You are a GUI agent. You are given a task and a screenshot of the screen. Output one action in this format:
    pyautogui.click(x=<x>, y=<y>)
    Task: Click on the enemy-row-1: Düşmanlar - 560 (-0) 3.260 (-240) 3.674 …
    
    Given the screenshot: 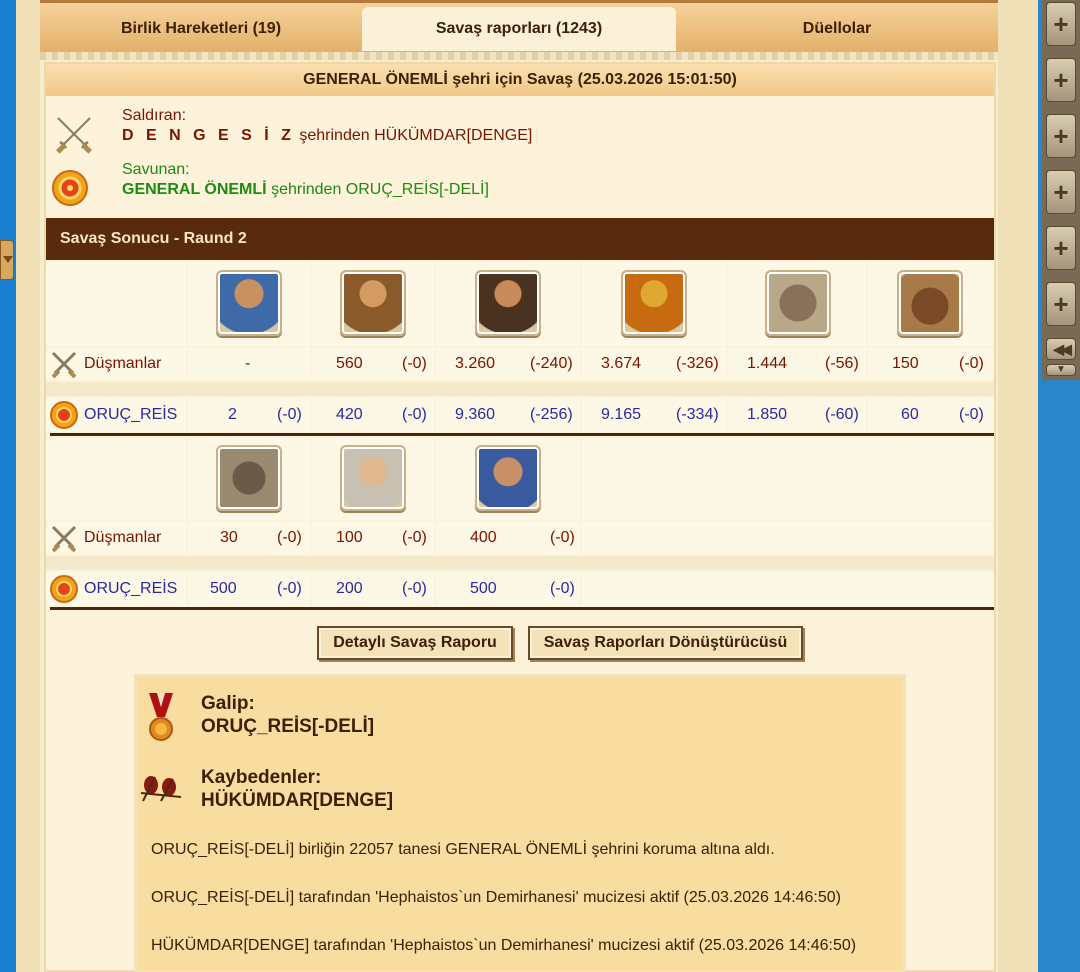 What is the action you would take?
    pyautogui.click(x=520, y=364)
    